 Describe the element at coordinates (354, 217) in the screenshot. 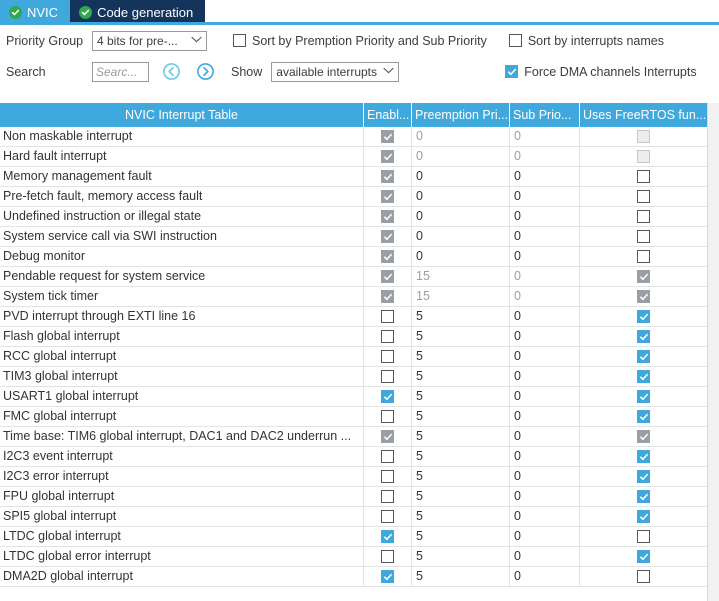

I see `table-row: Undefined instruction or illegal state 0 0` at that location.